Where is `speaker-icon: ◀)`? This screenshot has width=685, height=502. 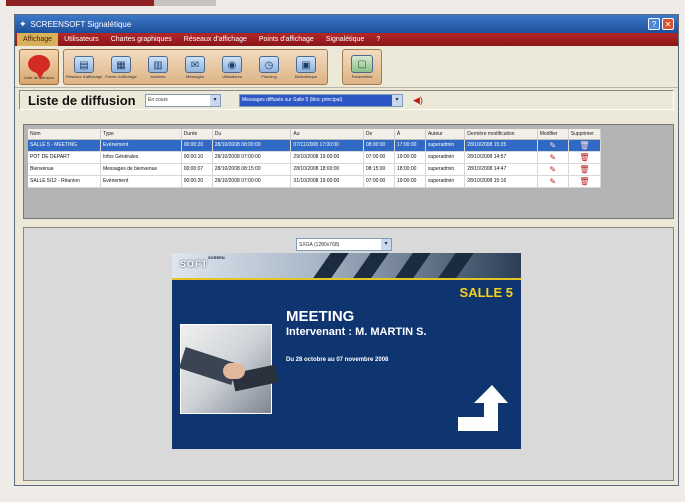
speaker-icon: ◀) is located at coordinates (418, 100).